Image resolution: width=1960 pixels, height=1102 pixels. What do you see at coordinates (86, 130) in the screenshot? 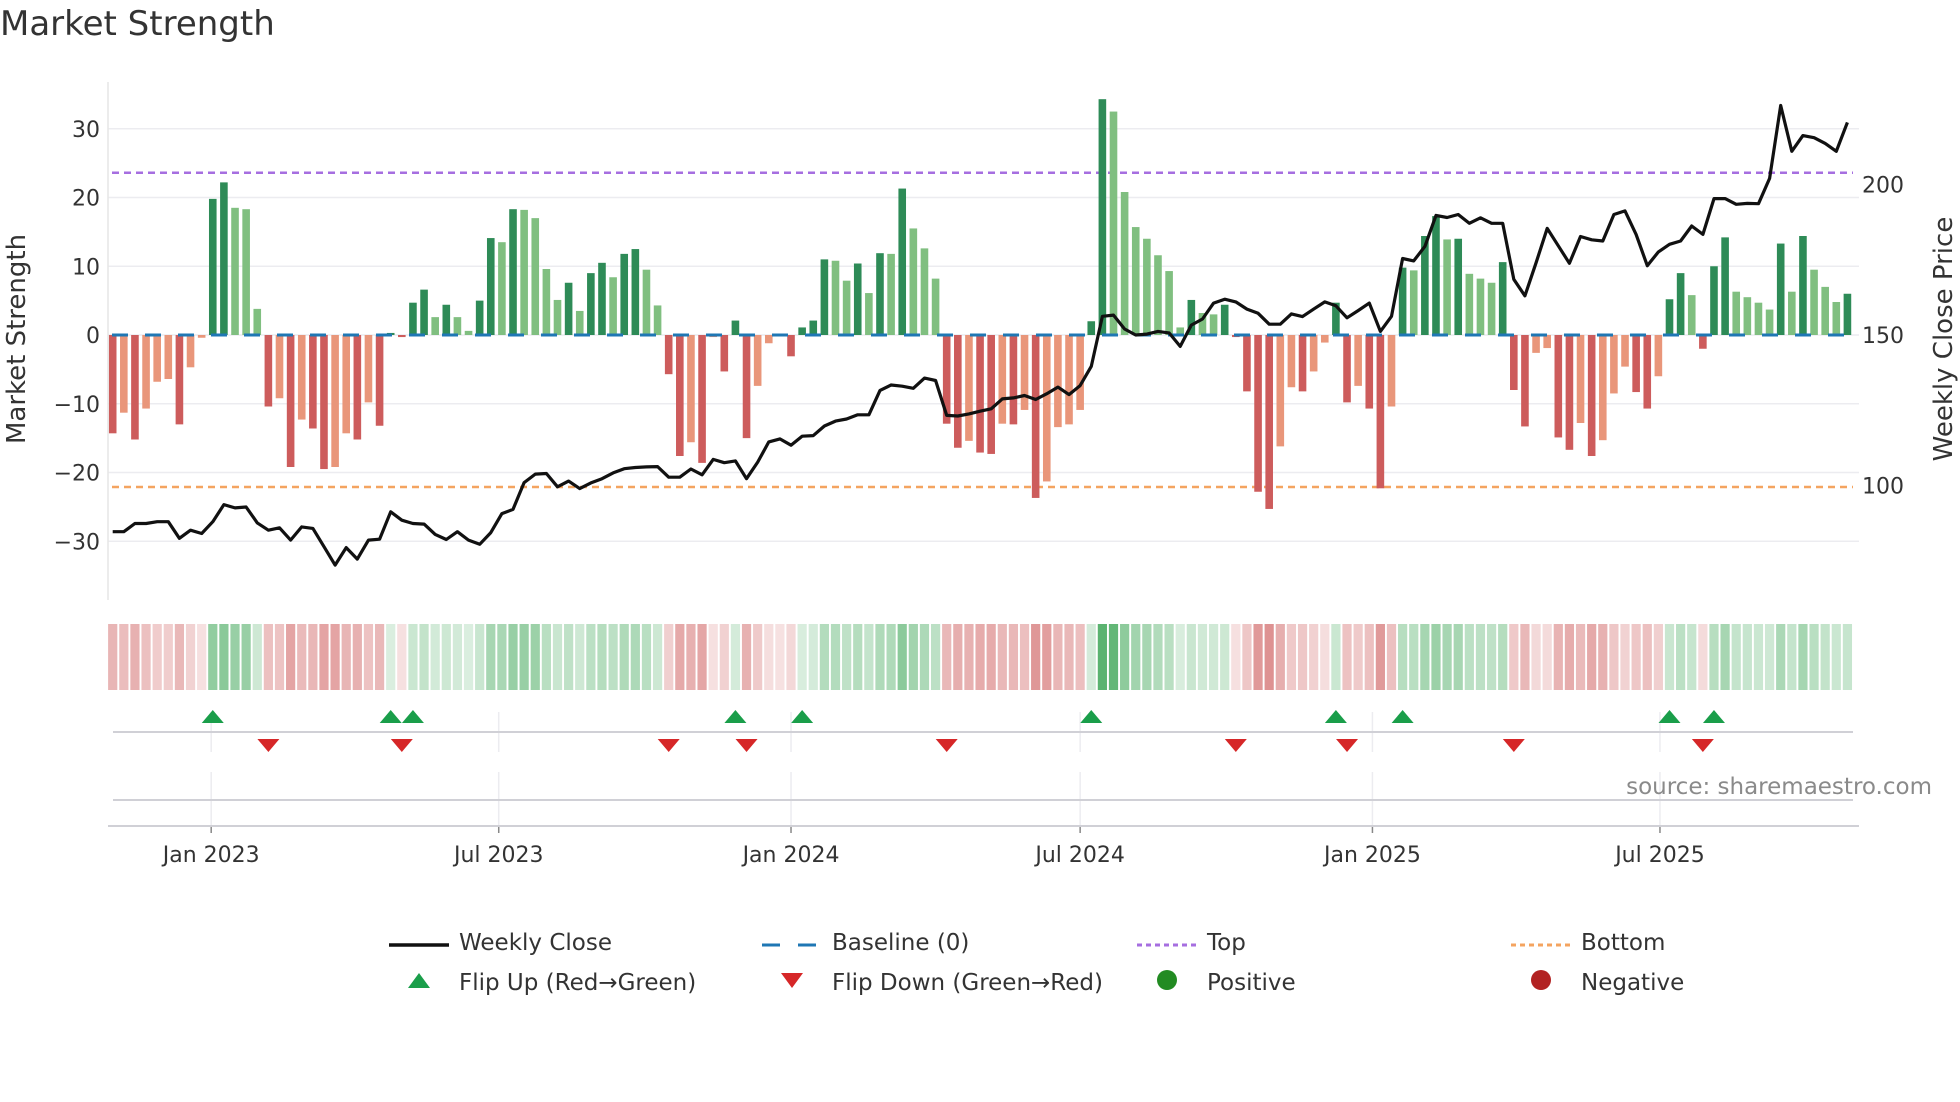
I see `y-tick-label: 30` at bounding box center [86, 130].